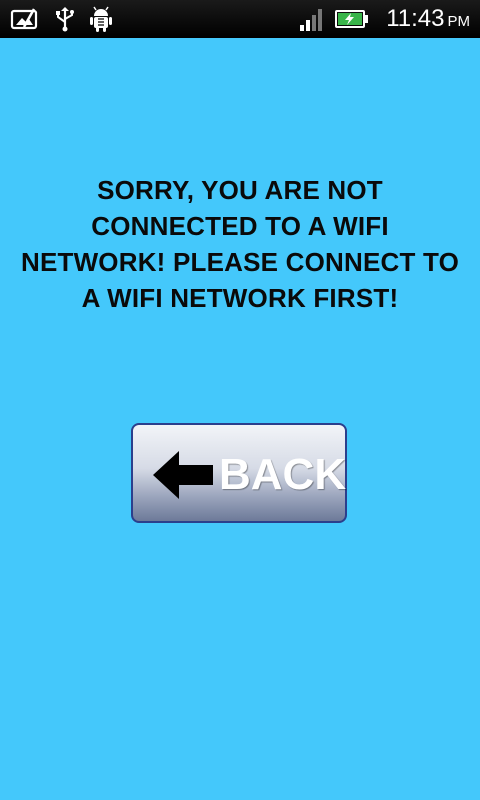 The height and width of the screenshot is (800, 480). Describe the element at coordinates (283, 474) in the screenshot. I see `back-button-label: BACK` at that location.